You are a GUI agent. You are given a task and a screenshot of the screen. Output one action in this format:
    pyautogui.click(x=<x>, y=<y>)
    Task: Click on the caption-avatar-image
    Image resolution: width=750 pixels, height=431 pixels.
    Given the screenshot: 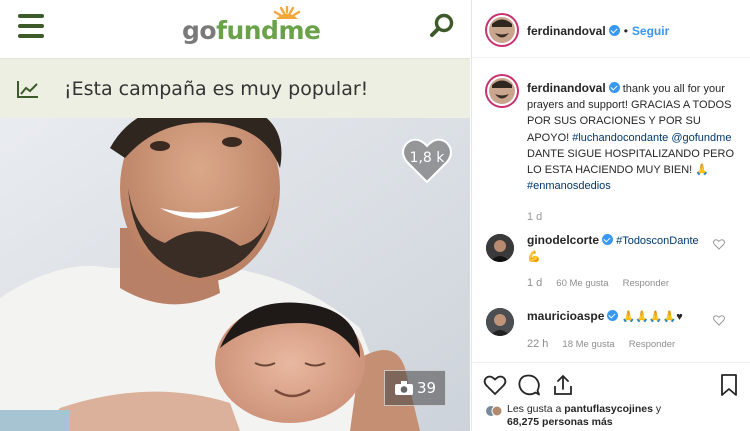 What is the action you would take?
    pyautogui.click(x=502, y=91)
    